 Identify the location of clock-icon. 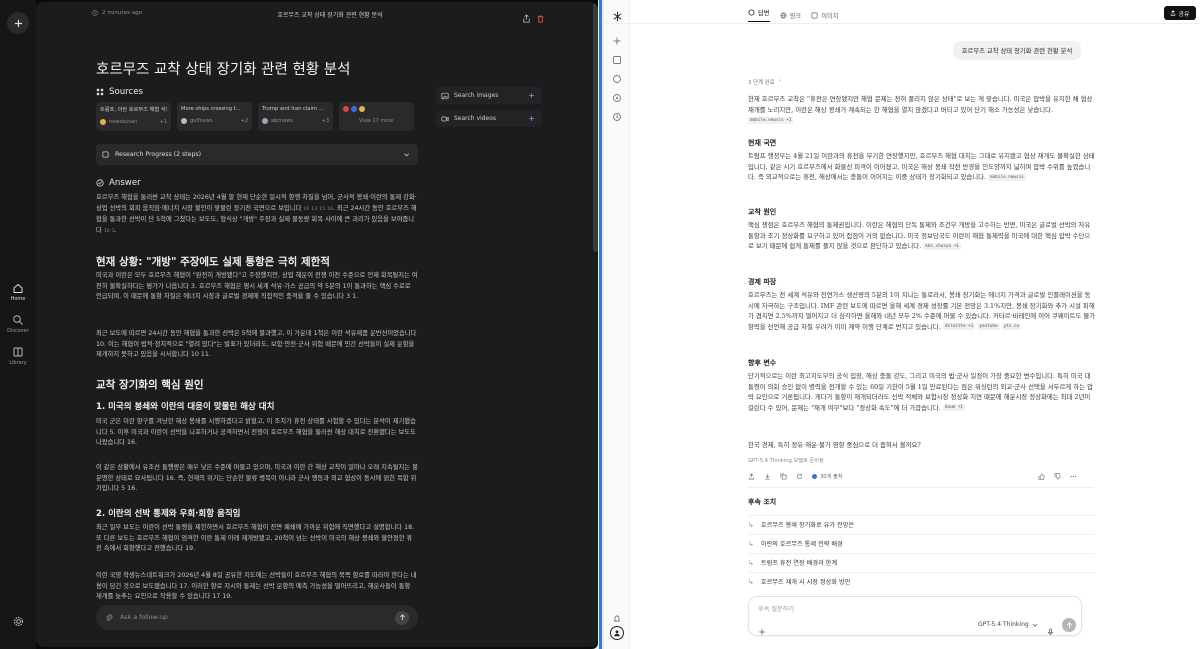
(95, 13).